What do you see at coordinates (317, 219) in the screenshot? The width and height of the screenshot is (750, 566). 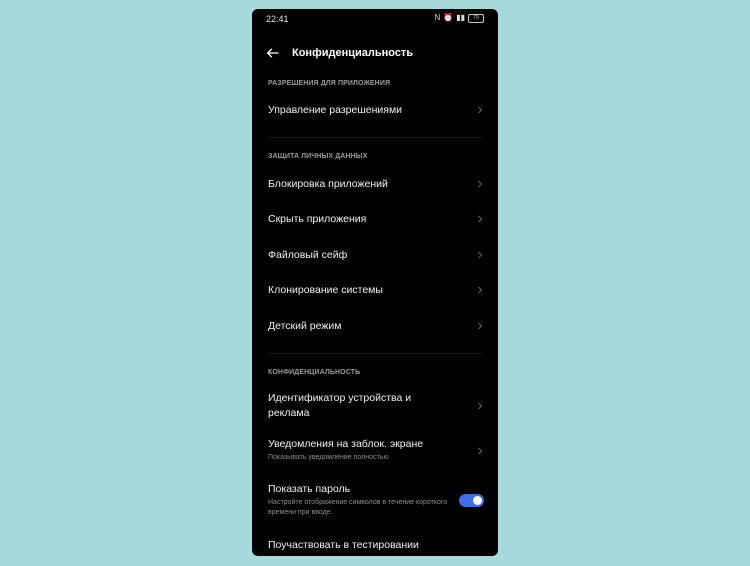 I see `menu-item-label: Скрыть приложения` at bounding box center [317, 219].